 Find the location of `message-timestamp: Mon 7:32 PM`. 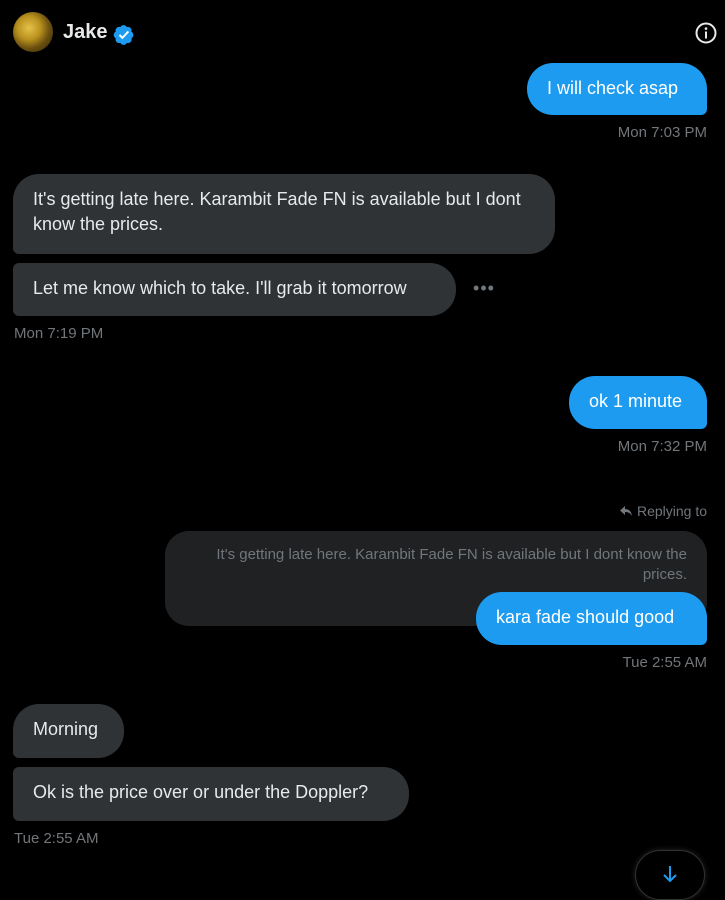

message-timestamp: Mon 7:32 PM is located at coordinates (662, 446).